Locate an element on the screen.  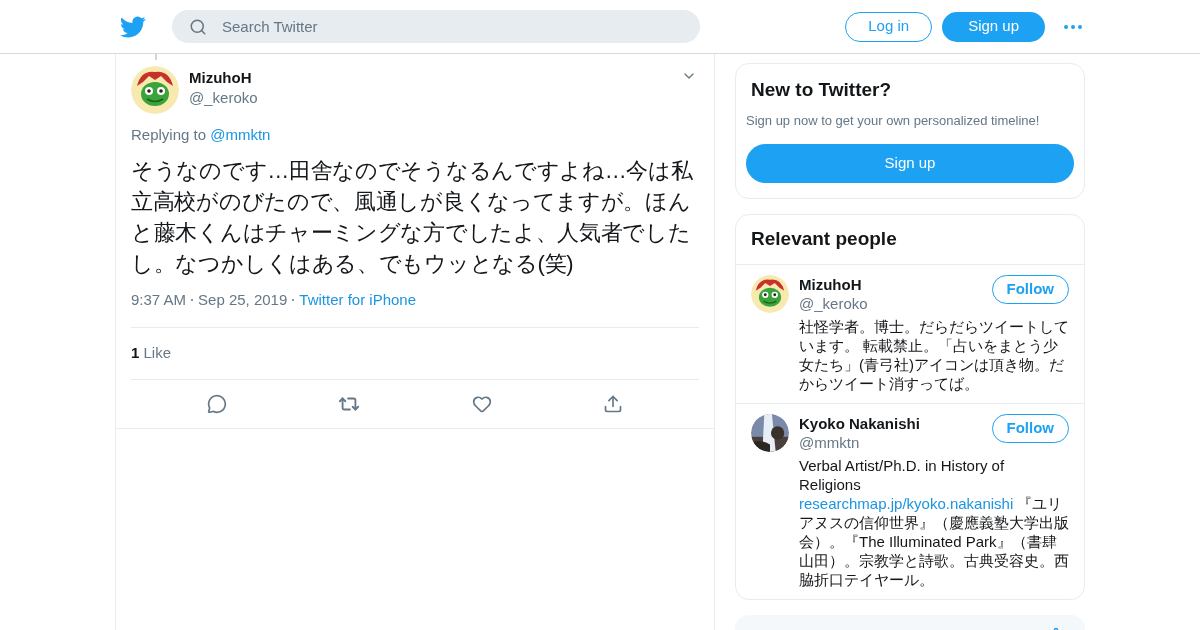
tweet-text: そうなのです…田舎なのでそうなるんですよね…今は私立高校がのびたので、風通しが良くなってますが。ほんと藤木くんはチャーミングな方でしたよ、人気者でしたし。なつかしくはある、でもウッとなる(笑) is located at coordinates (412, 217).